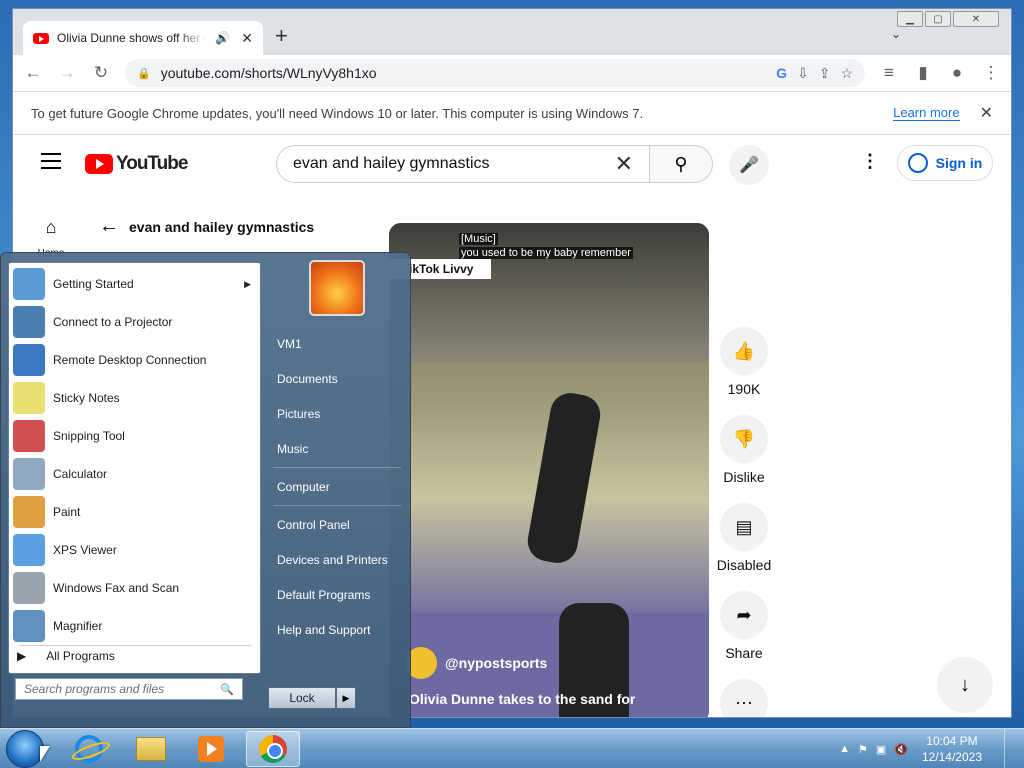 The width and height of the screenshot is (1024, 768). I want to click on media-control-icon: ≡, so click(889, 73).